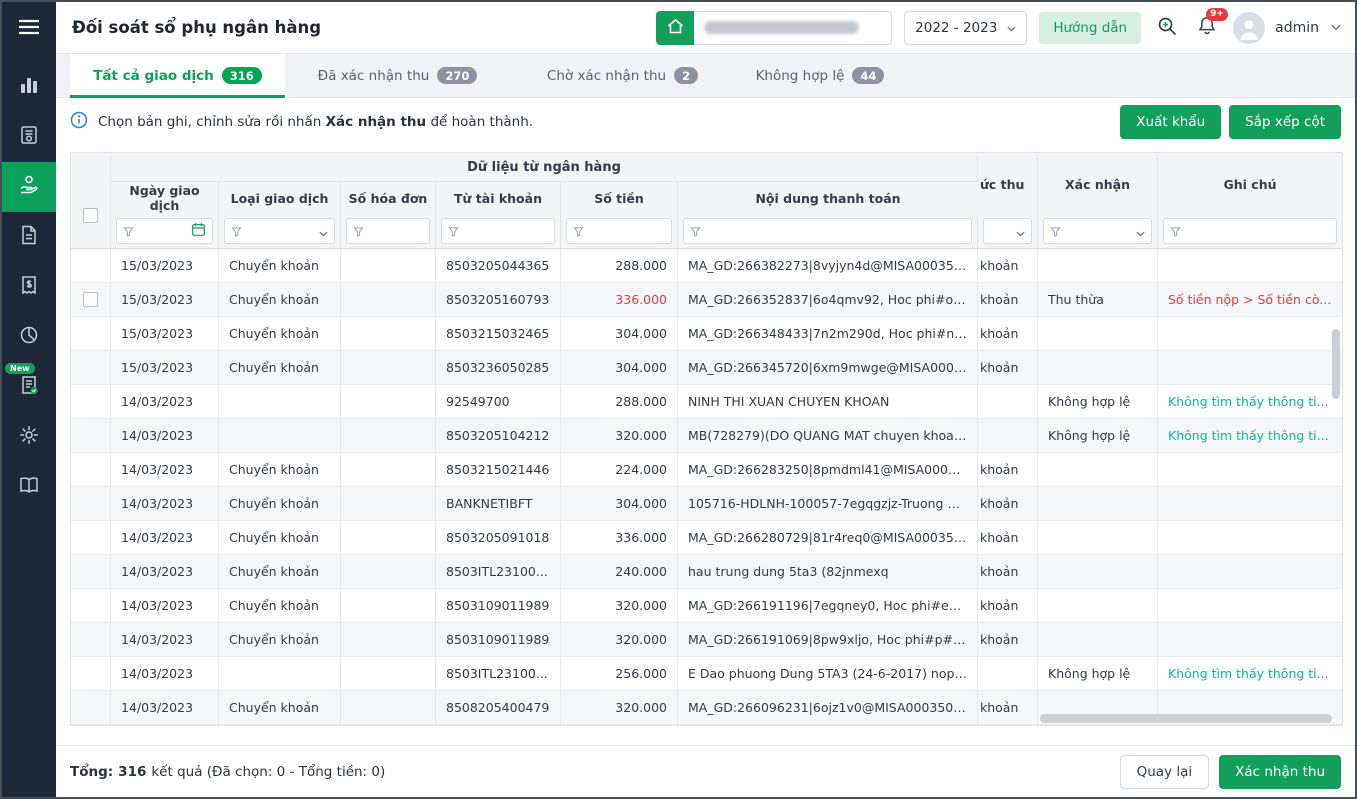 Image resolution: width=1357 pixels, height=799 pixels. What do you see at coordinates (1285, 122) in the screenshot?
I see `arrange-columns-button: Sắp xếp cột` at bounding box center [1285, 122].